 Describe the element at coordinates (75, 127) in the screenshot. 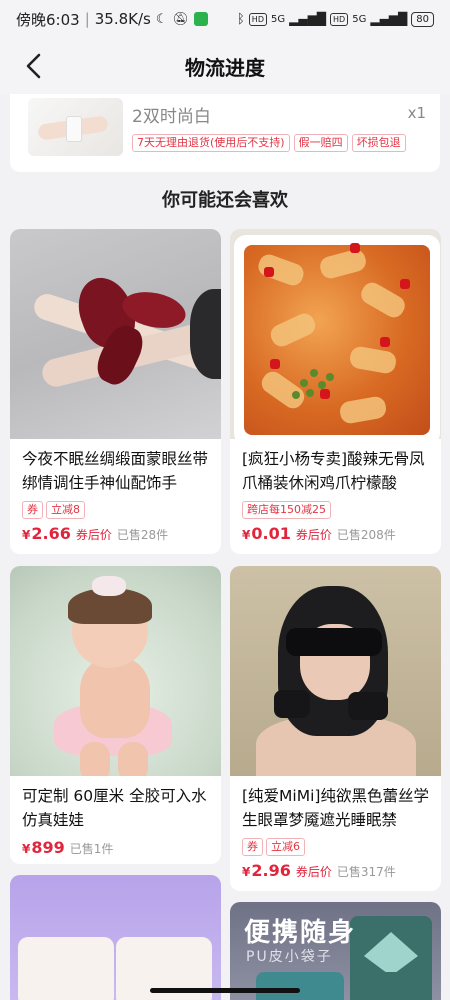

I see `order-product-image` at that location.